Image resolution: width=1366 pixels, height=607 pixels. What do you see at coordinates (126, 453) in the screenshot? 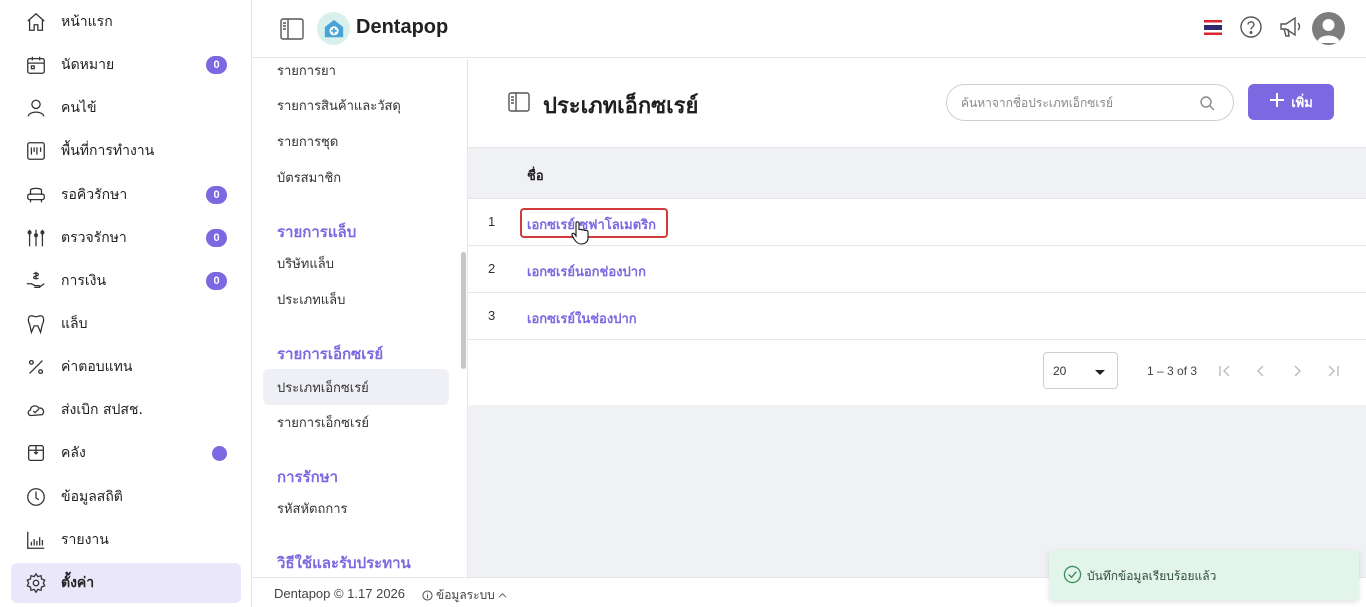
I see `nav-item-inventory: คลัง` at bounding box center [126, 453].